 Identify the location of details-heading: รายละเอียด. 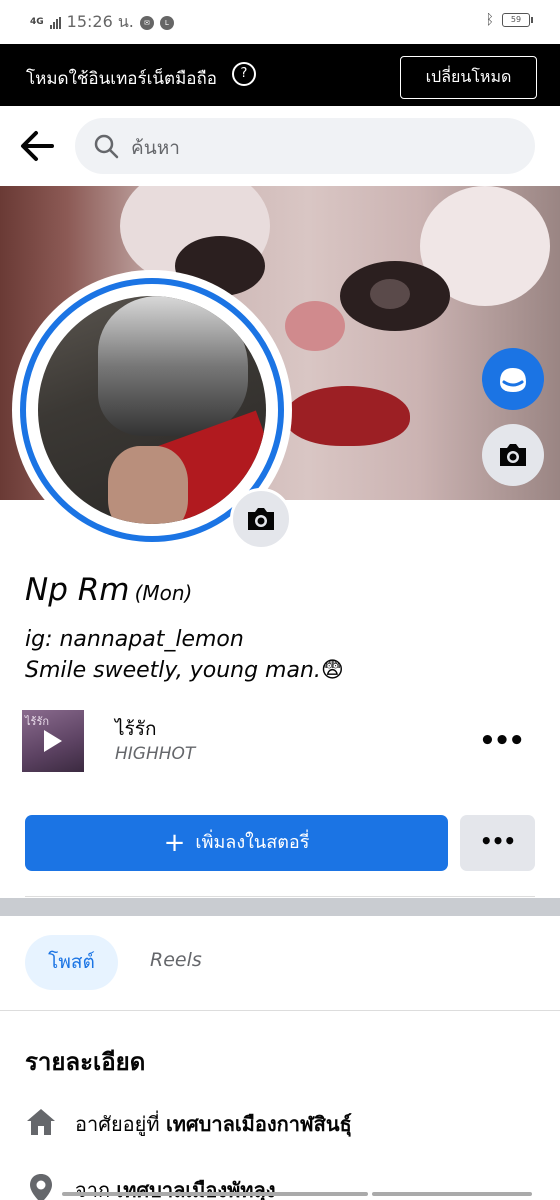
(85, 1062).